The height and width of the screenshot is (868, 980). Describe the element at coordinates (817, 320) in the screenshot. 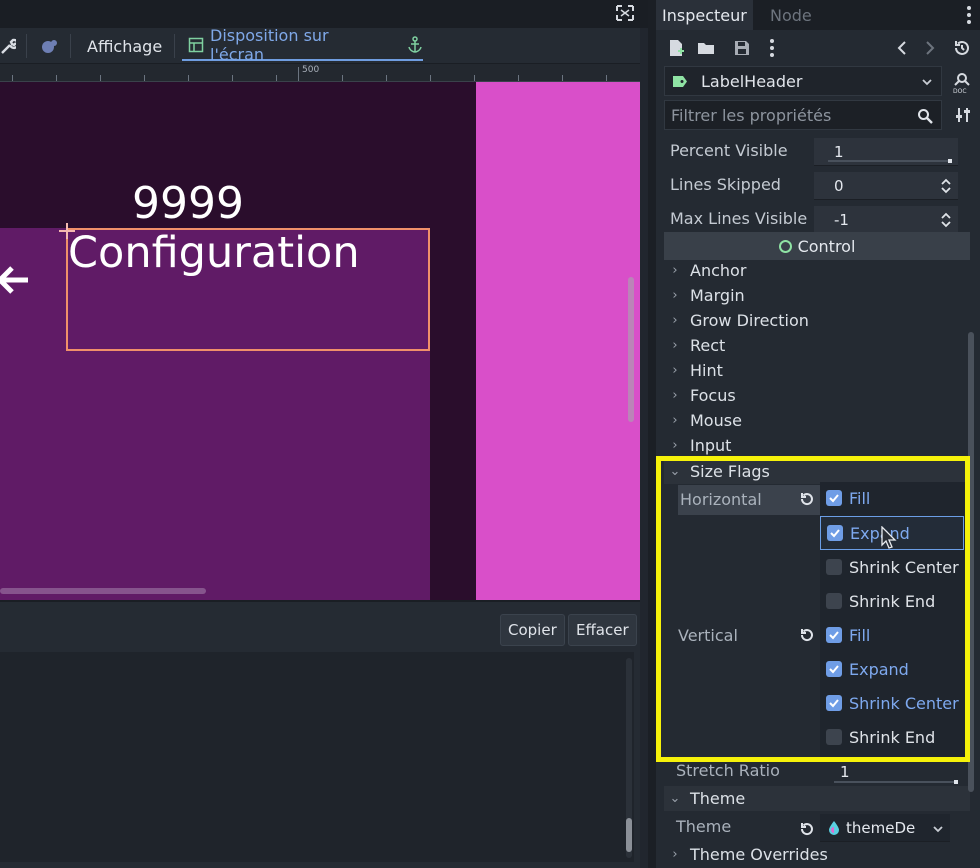

I see `group-grow-direction: › Grow Direction` at that location.